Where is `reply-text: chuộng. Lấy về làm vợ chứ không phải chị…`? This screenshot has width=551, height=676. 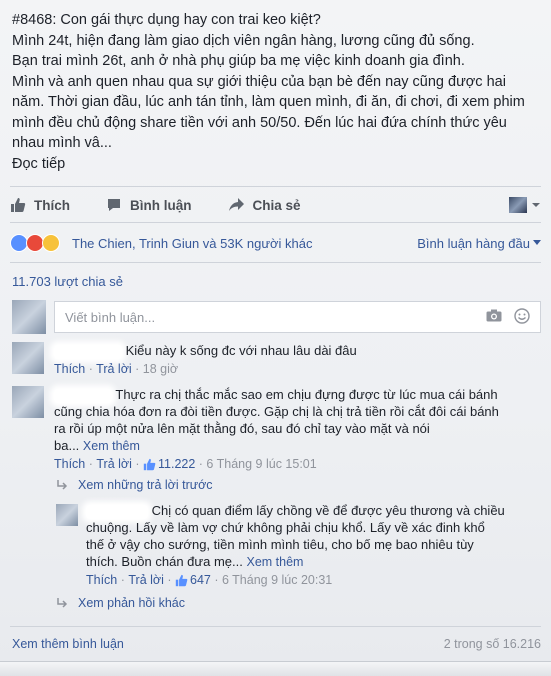 reply-text: chuộng. Lấy về làm vợ chứ không phải chị… is located at coordinates (285, 527).